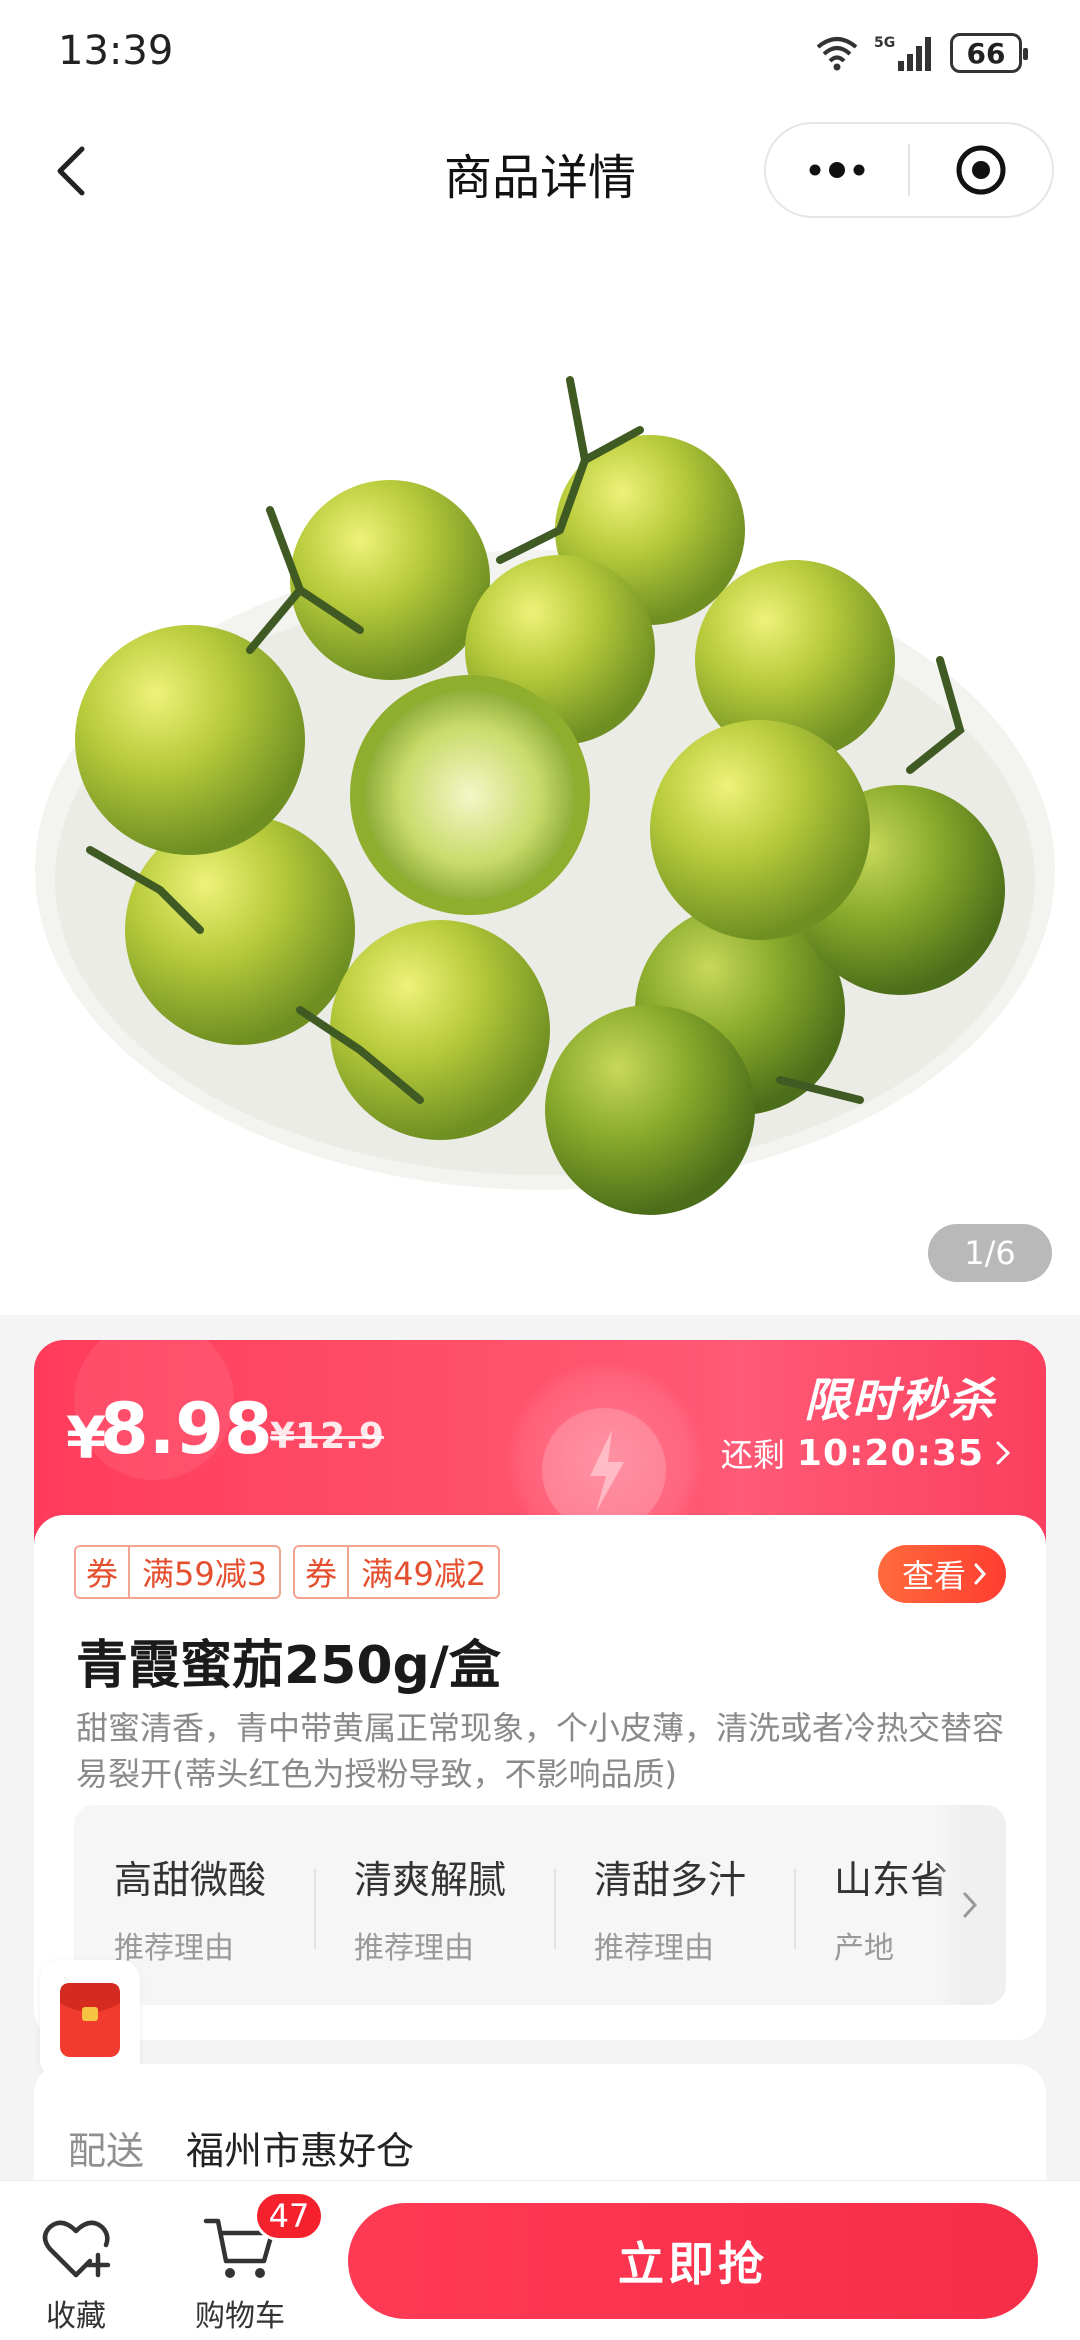  I want to click on status-icons: 5G 66, so click(921, 53).